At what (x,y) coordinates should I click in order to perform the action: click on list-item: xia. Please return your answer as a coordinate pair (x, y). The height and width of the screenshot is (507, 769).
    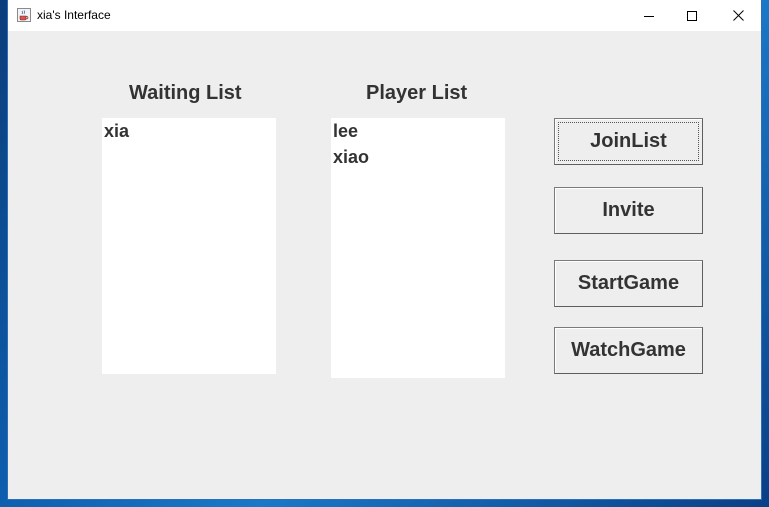
    Looking at the image, I should click on (189, 131).